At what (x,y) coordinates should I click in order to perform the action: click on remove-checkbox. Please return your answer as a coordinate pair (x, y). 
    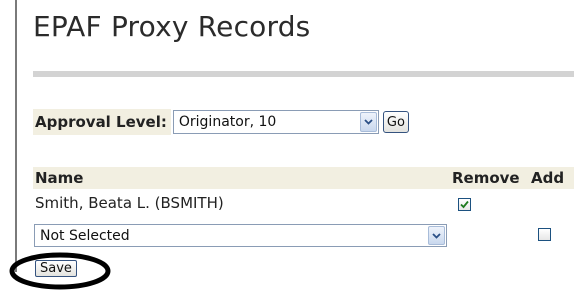
    Looking at the image, I should click on (464, 204).